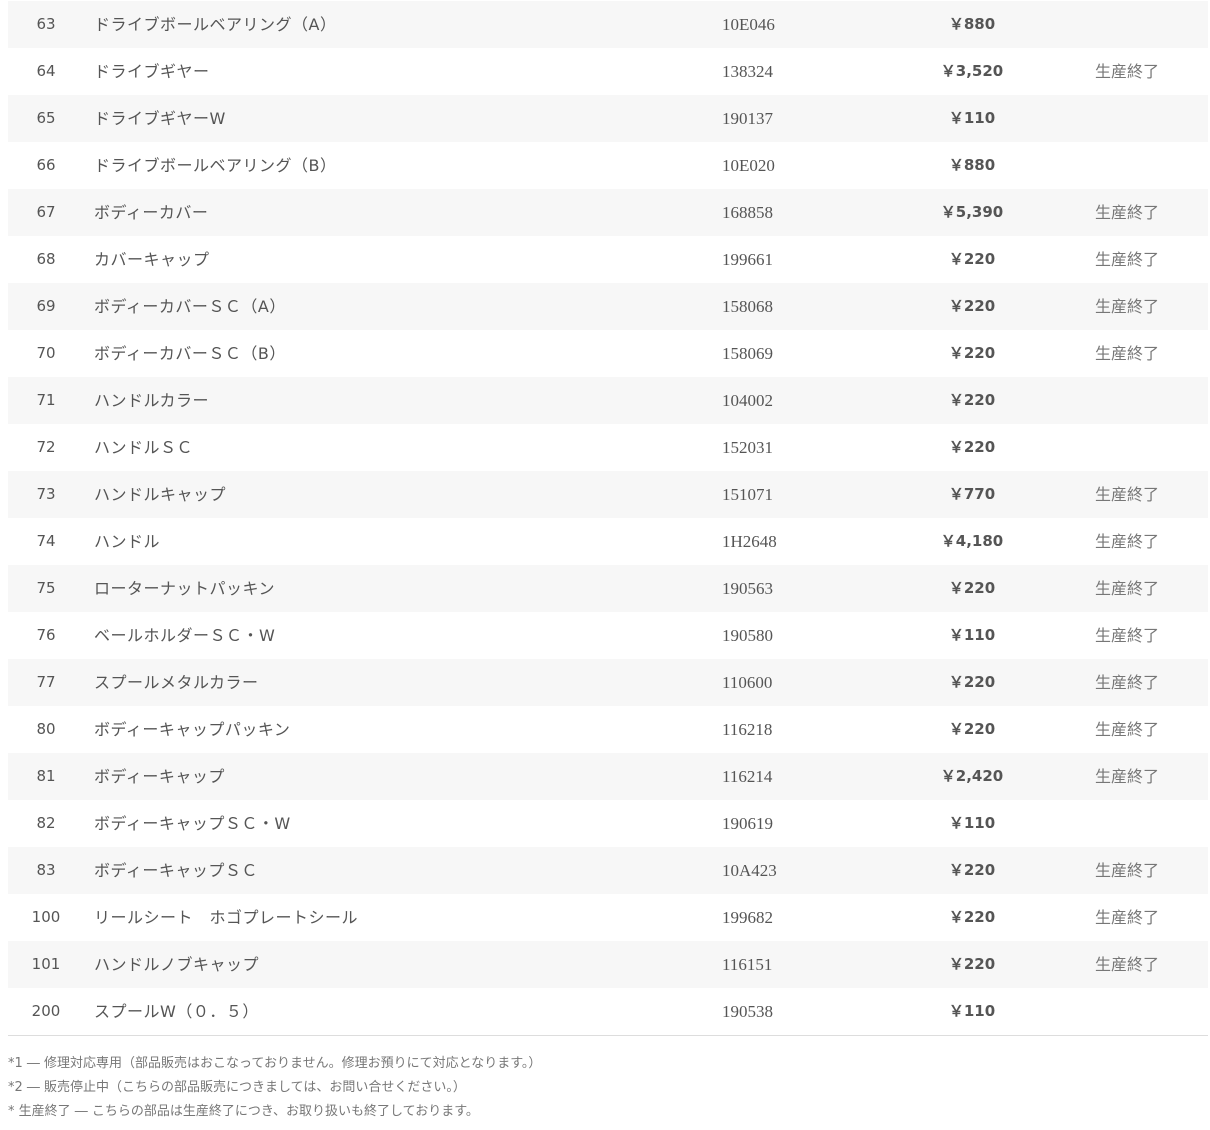 This screenshot has height=1130, width=1210. What do you see at coordinates (747, 353) in the screenshot?
I see `part-code-cell: 158069` at bounding box center [747, 353].